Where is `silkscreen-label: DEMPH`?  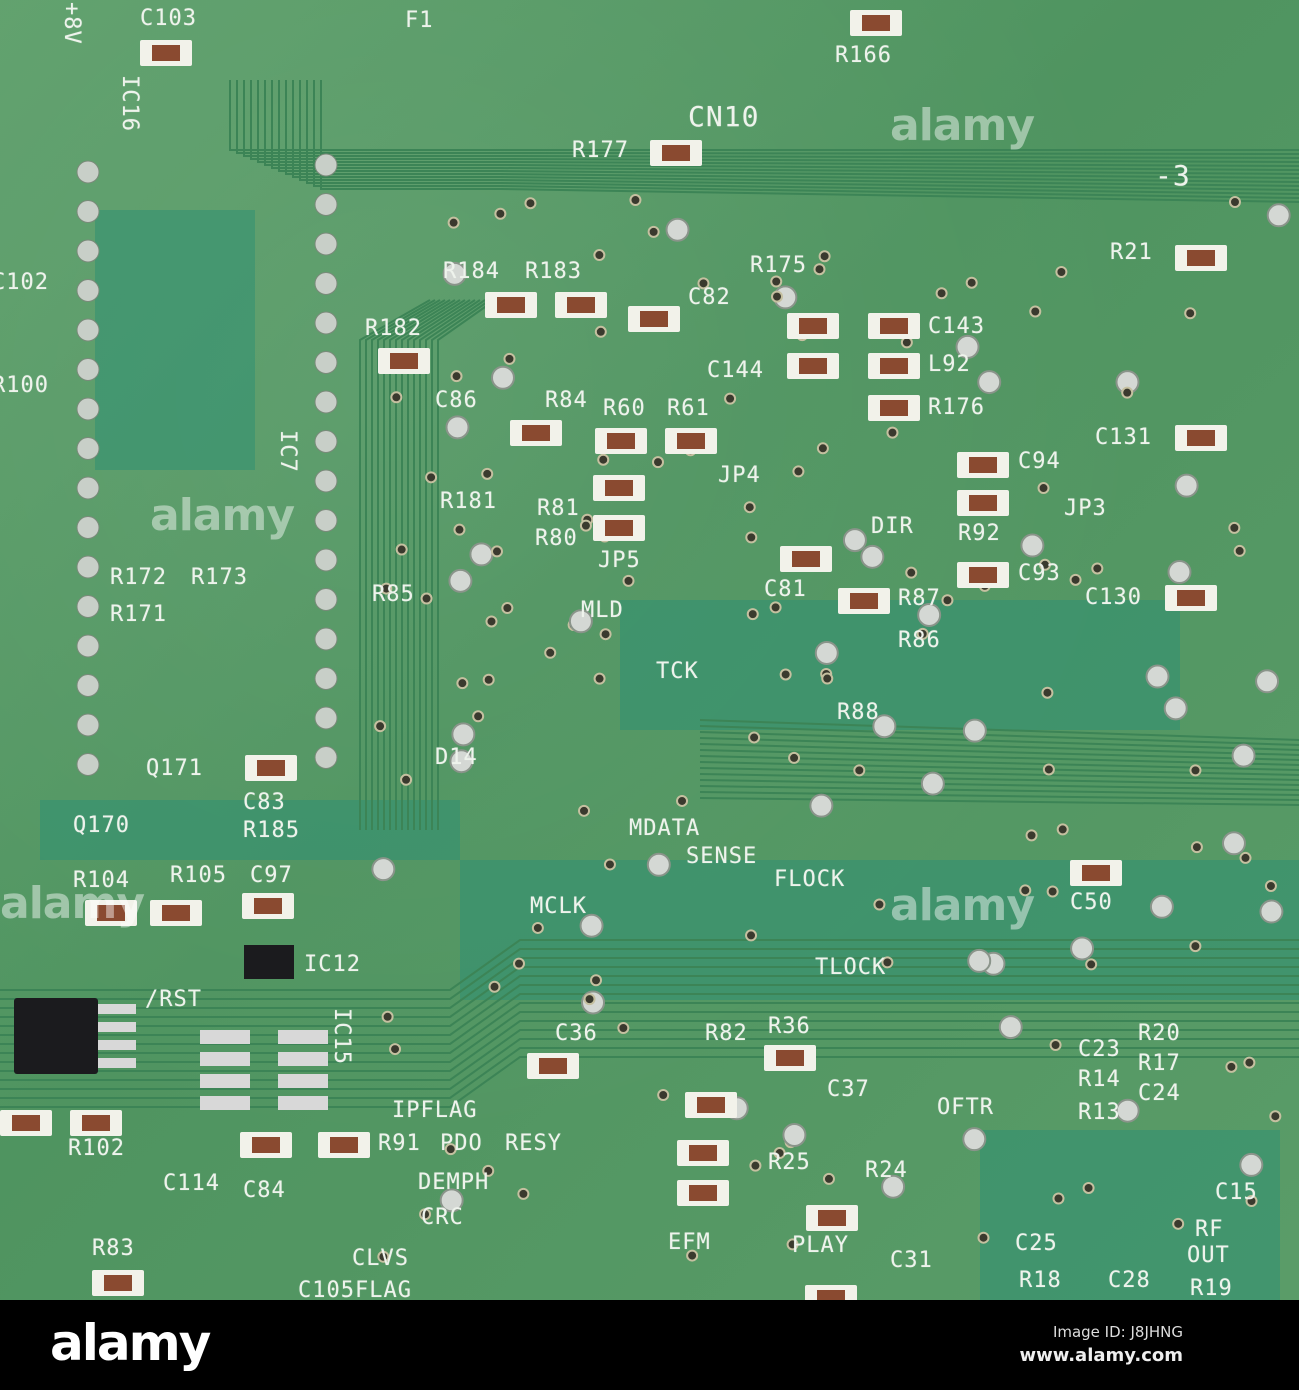
silkscreen-label: DEMPH is located at coordinates (454, 1182).